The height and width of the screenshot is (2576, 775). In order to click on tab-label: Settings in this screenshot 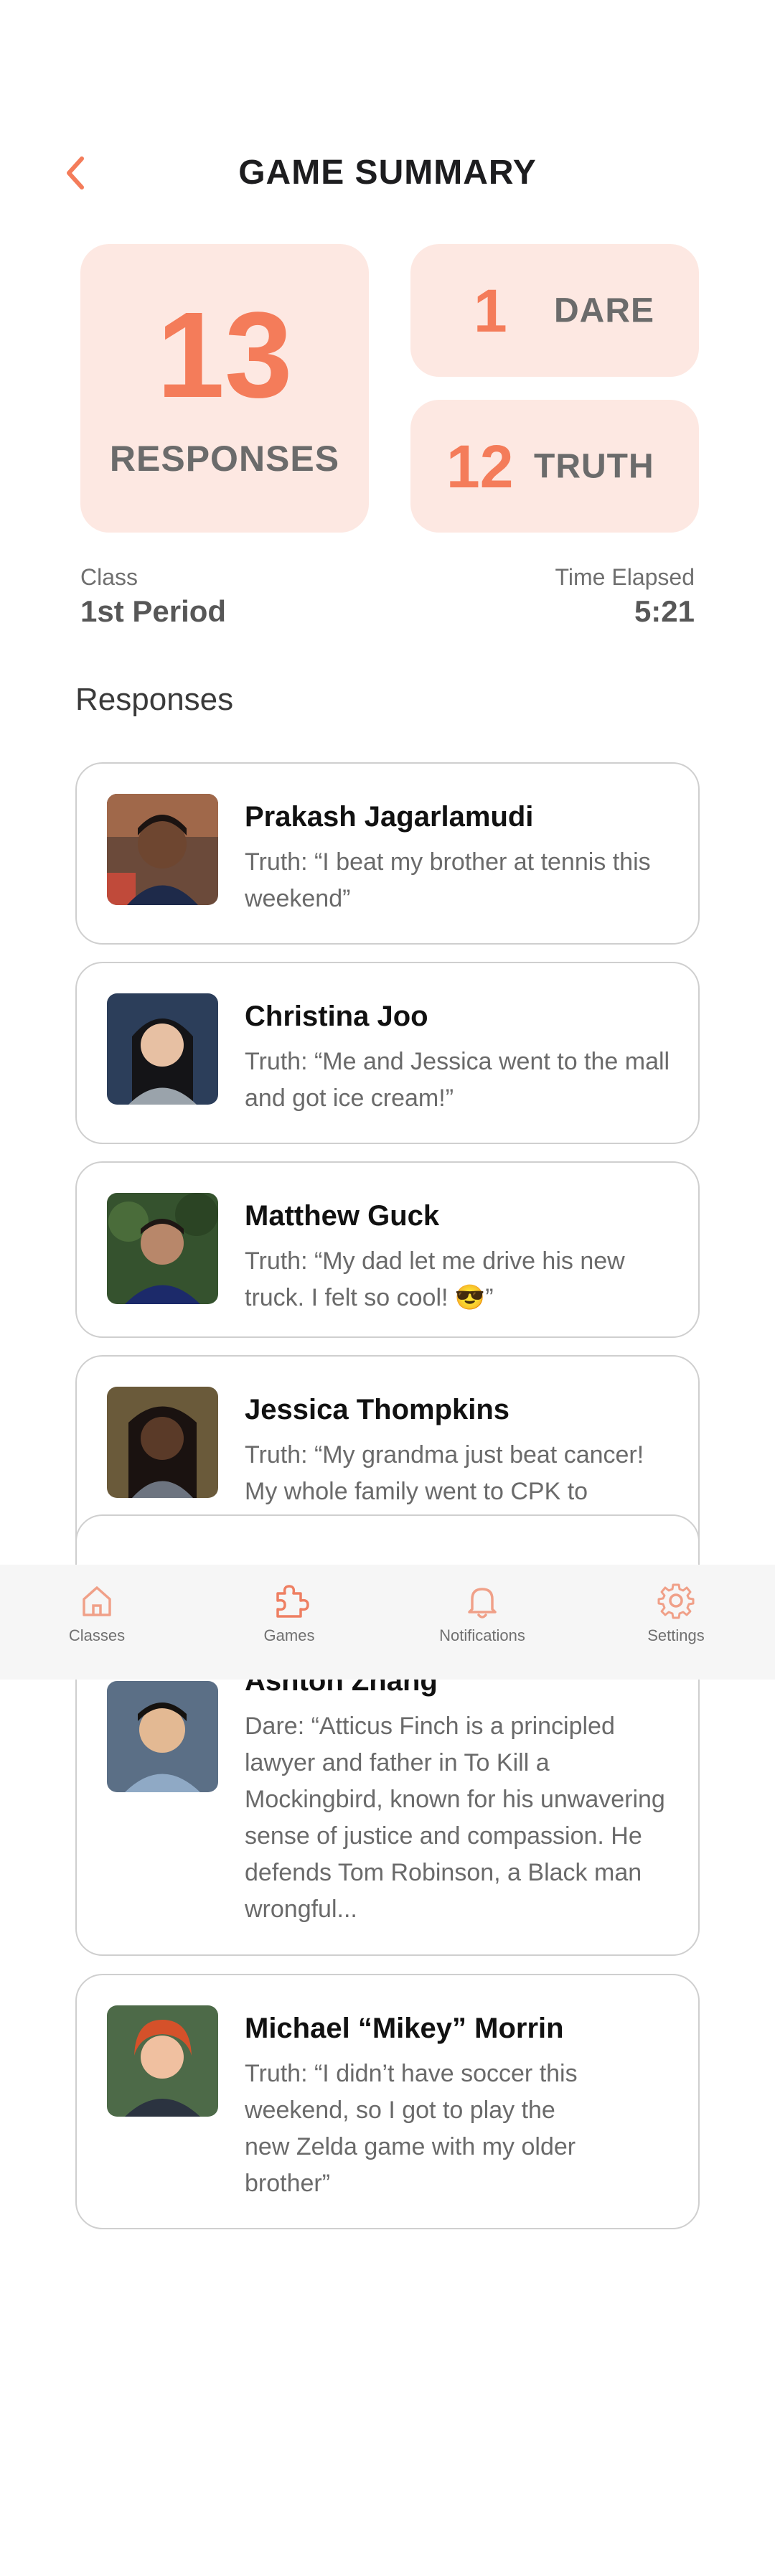, I will do `click(676, 1635)`.